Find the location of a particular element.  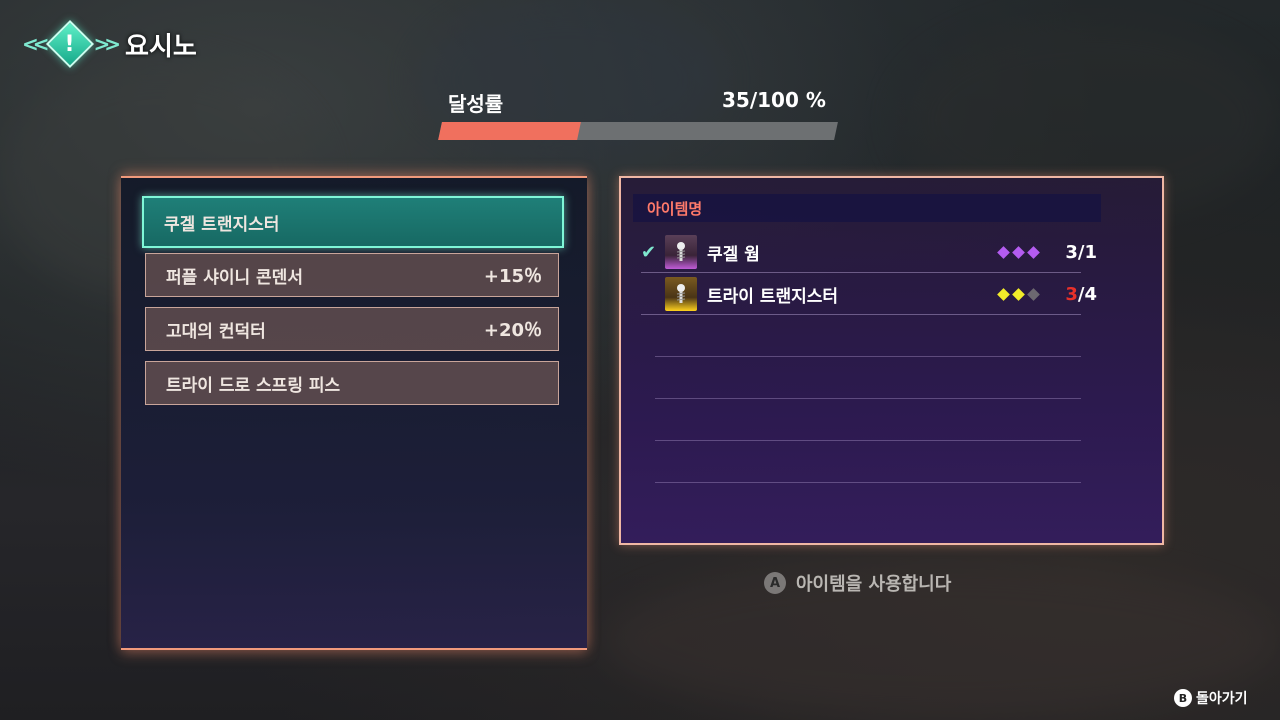

exclamation-diamond-icon: ! is located at coordinates (70, 44).